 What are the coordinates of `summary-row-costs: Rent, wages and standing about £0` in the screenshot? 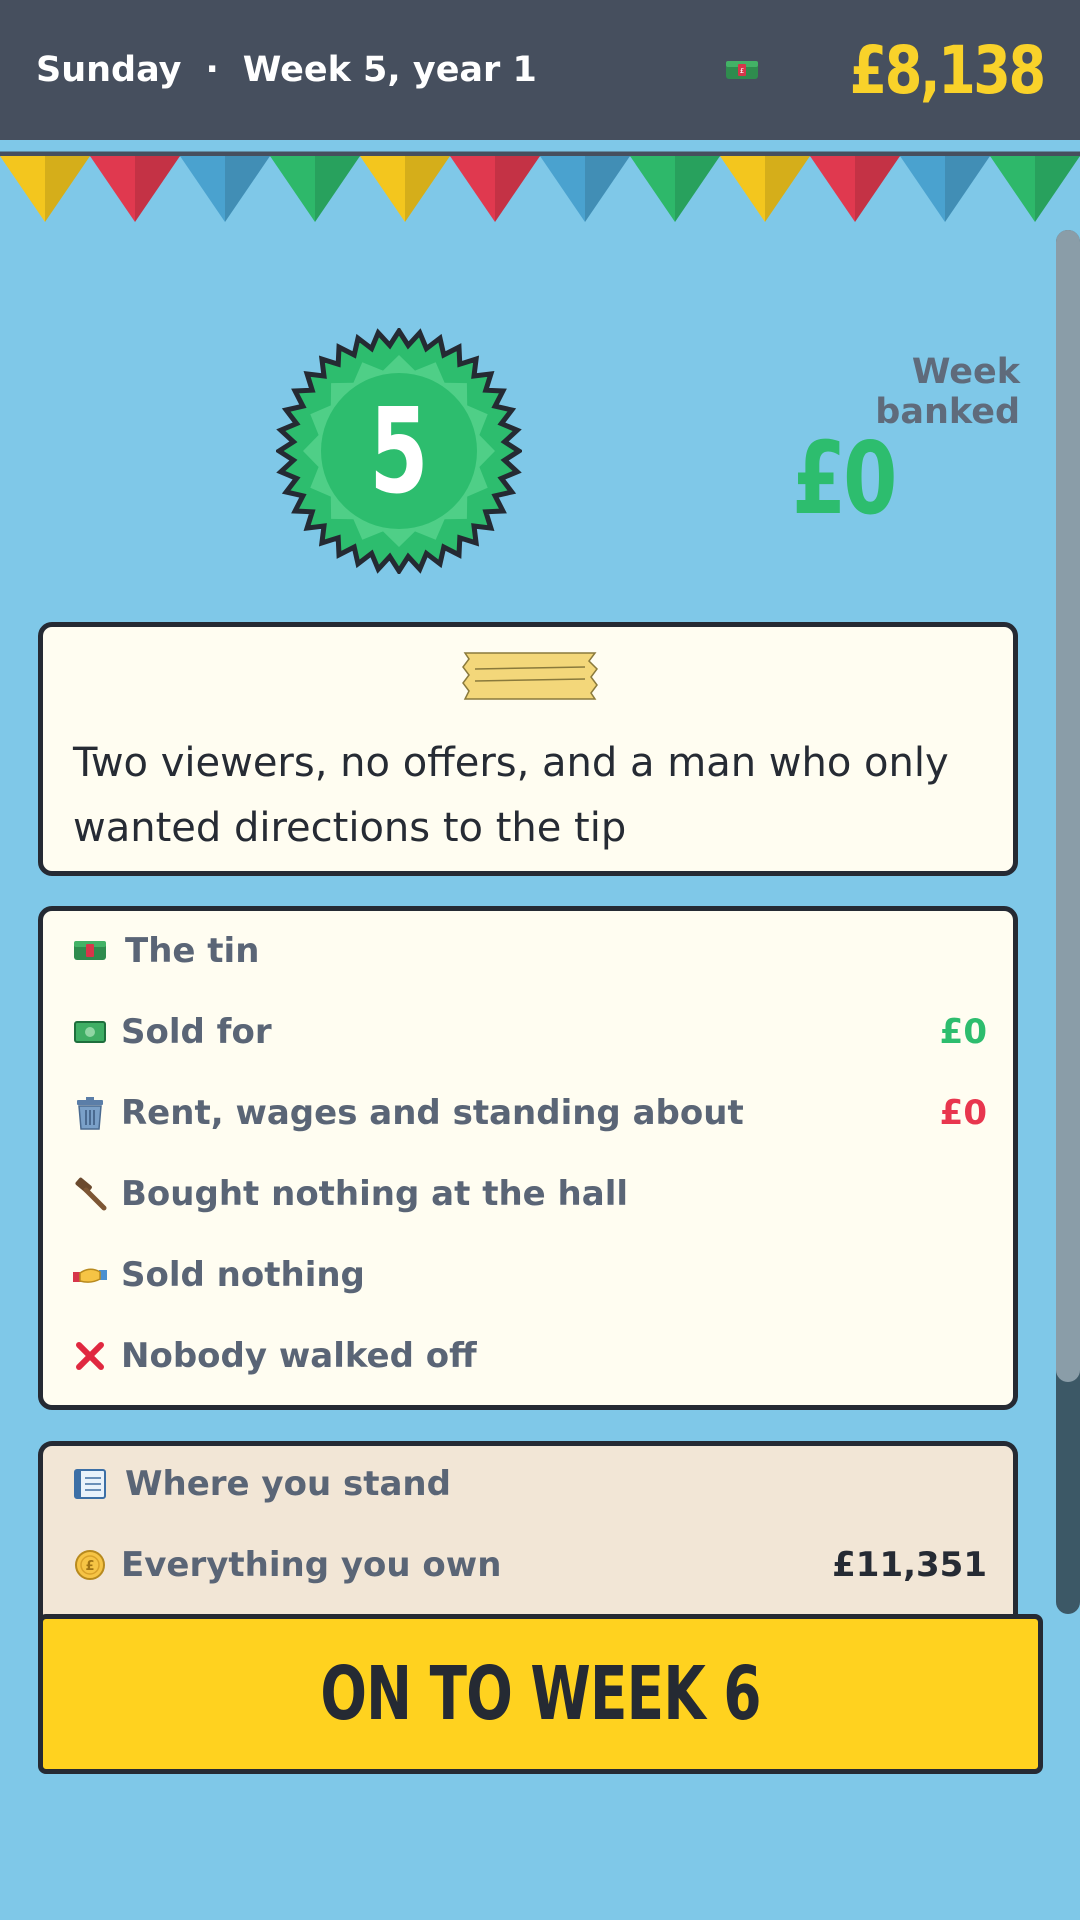 It's located at (530, 1113).